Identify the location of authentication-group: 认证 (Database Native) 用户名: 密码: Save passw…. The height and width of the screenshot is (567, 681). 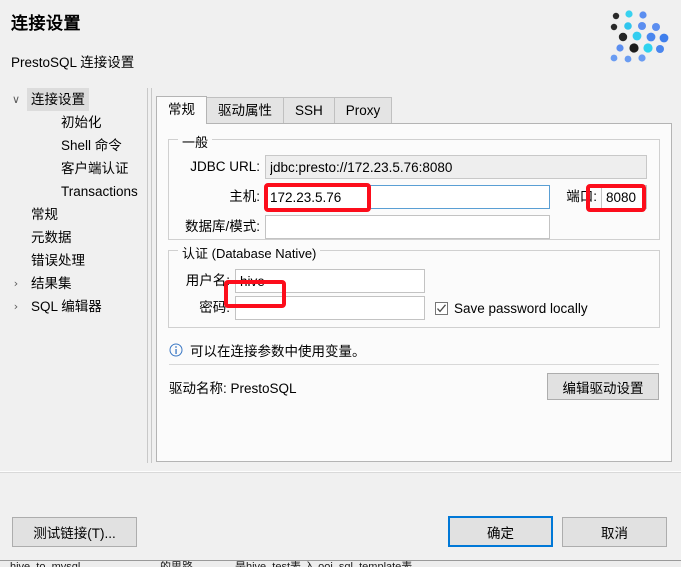
(414, 285).